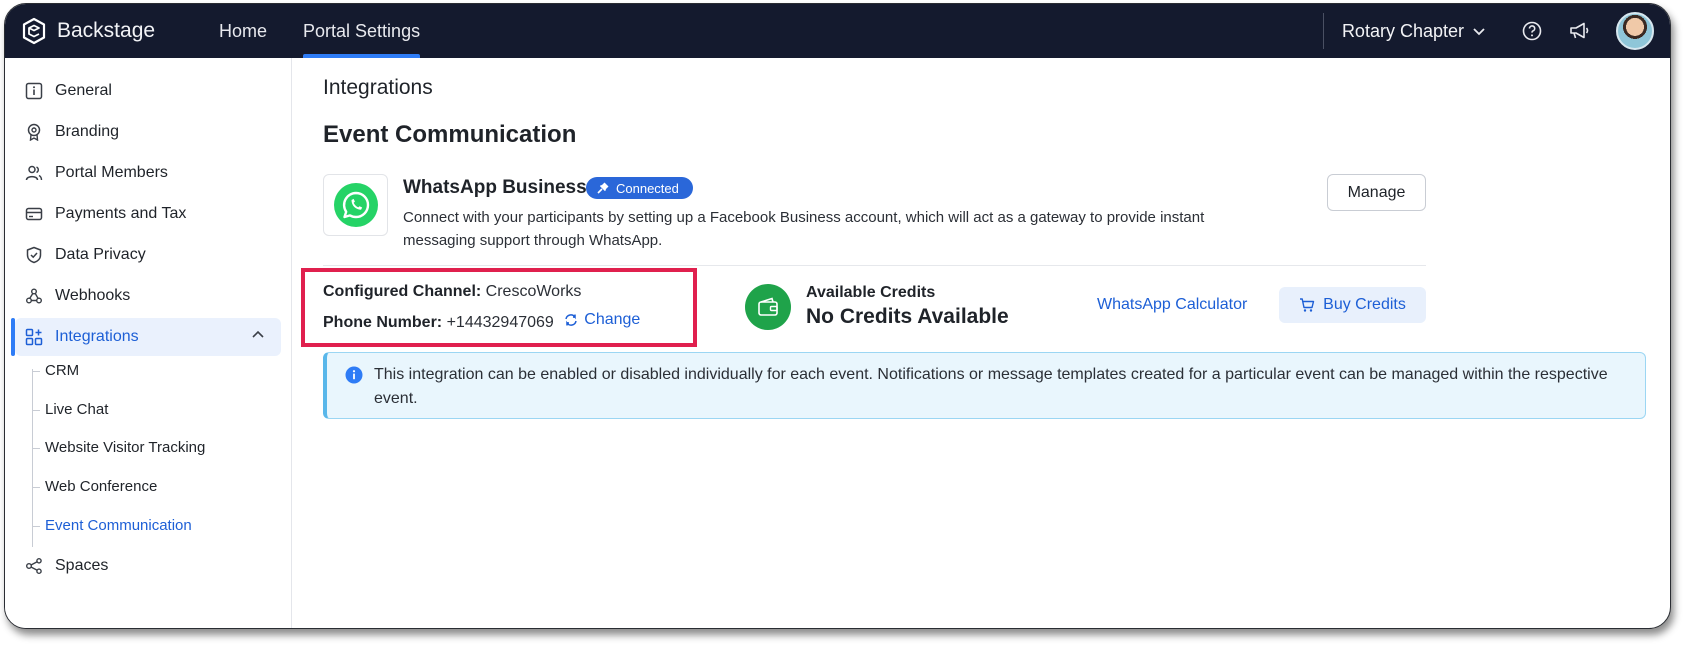 The height and width of the screenshot is (649, 1690). What do you see at coordinates (499, 307) in the screenshot?
I see `highlight-box` at bounding box center [499, 307].